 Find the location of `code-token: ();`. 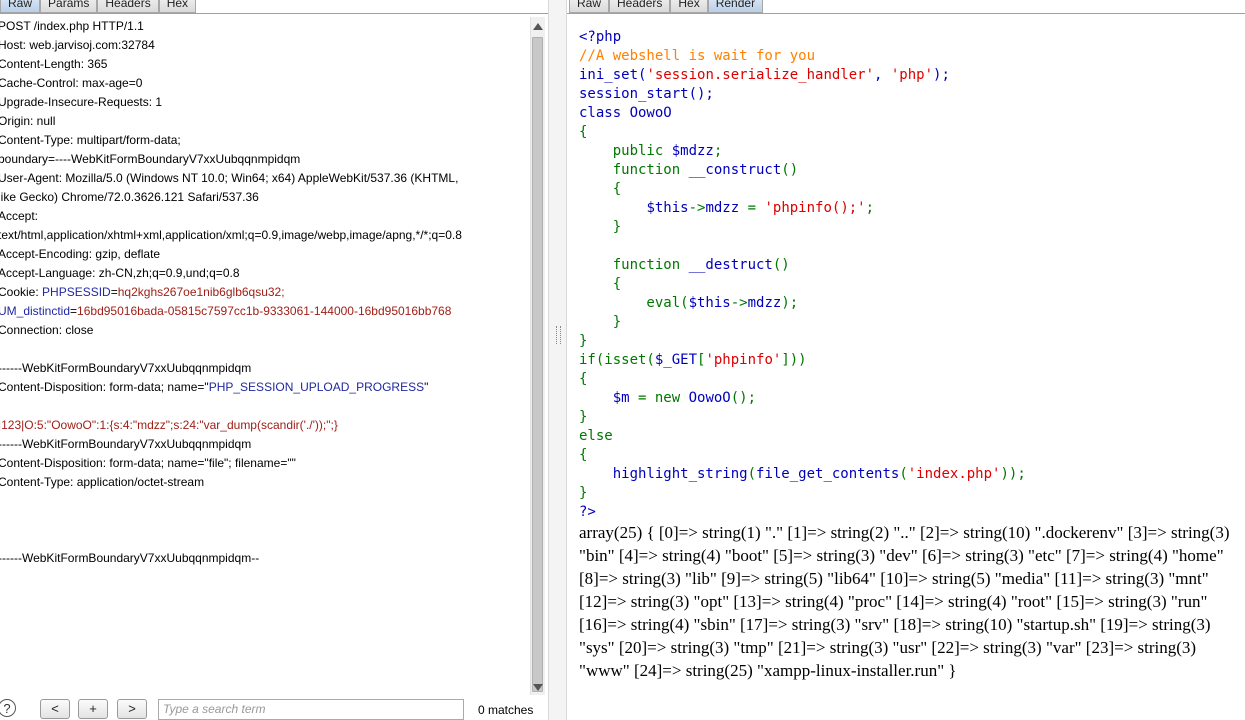

code-token: (); is located at coordinates (743, 398).